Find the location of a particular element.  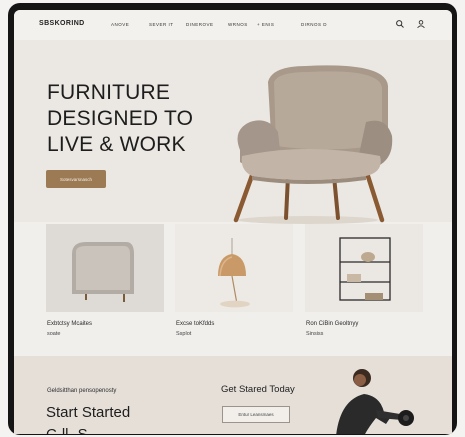

product-name-1: Exbtctsy Mcaites is located at coordinates (69, 324).